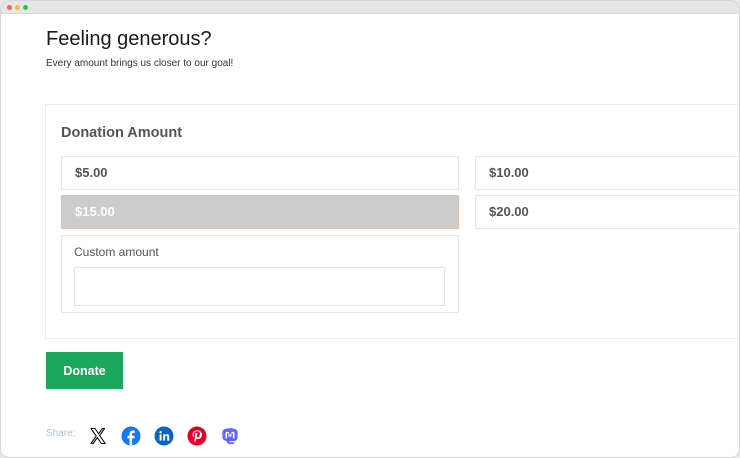  Describe the element at coordinates (98, 436) in the screenshot. I see `x-icon` at that location.